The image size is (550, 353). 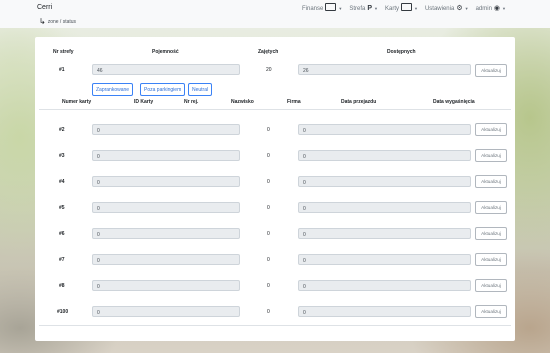 I want to click on header-card-number: Numer karty, so click(x=77, y=102).